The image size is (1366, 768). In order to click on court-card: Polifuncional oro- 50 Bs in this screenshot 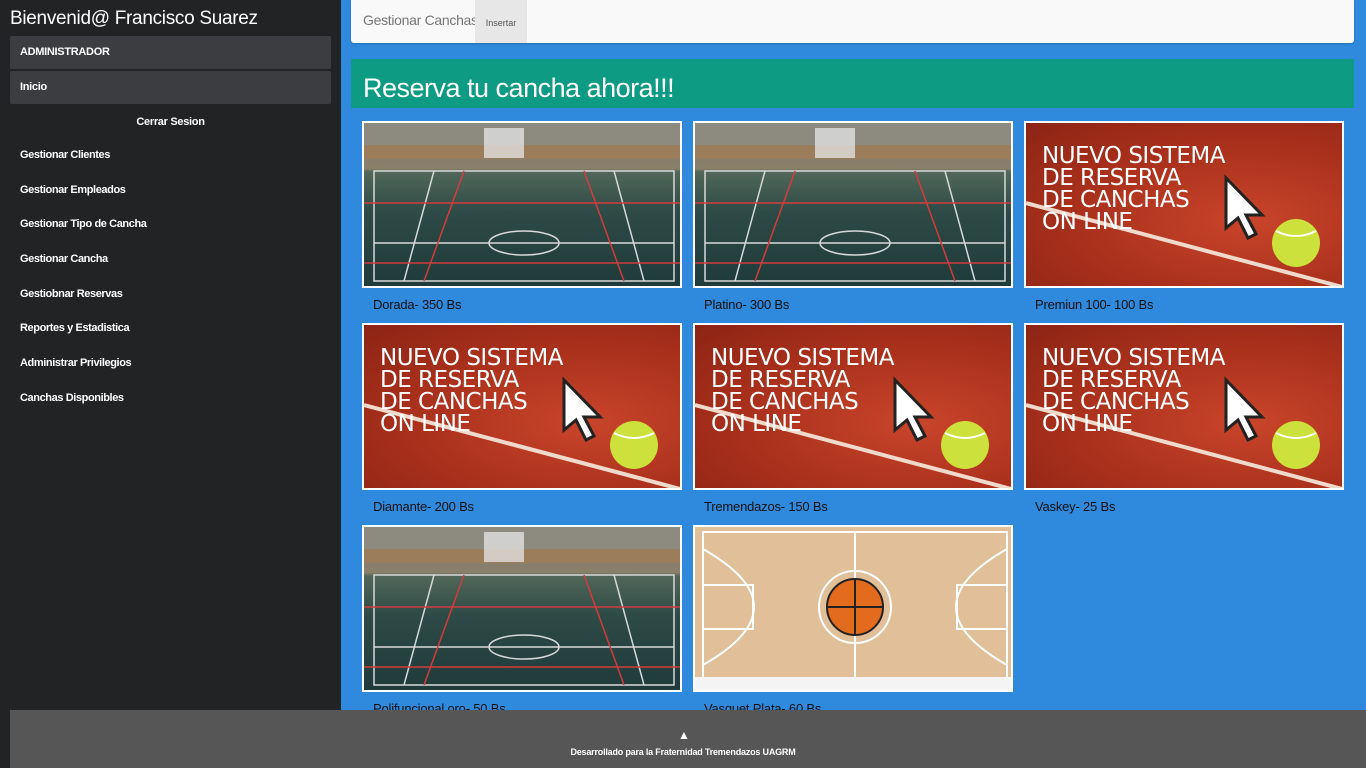, I will do `click(522, 625)`.